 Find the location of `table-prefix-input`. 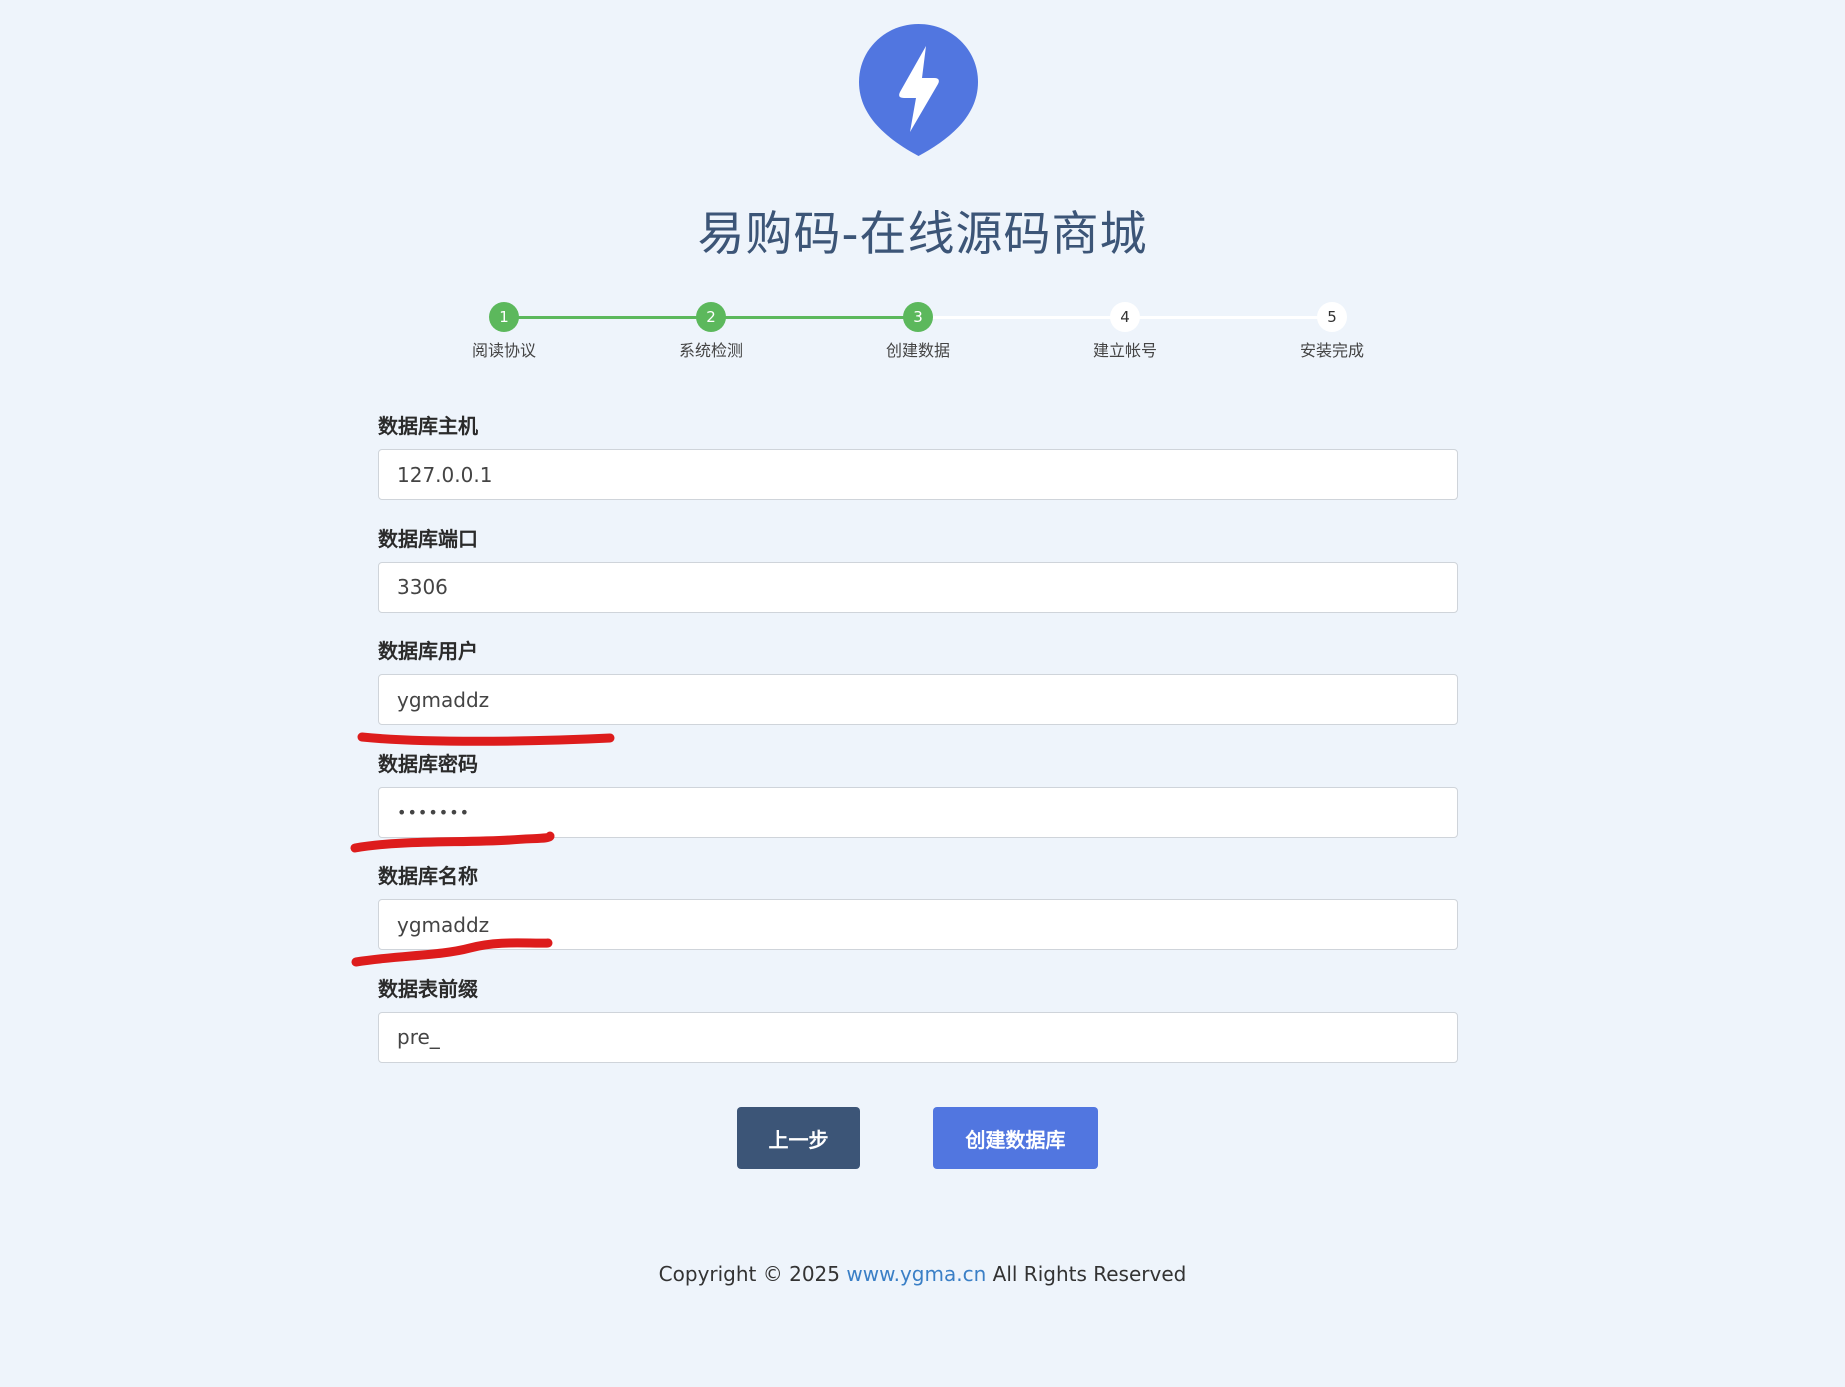

table-prefix-input is located at coordinates (918, 1037).